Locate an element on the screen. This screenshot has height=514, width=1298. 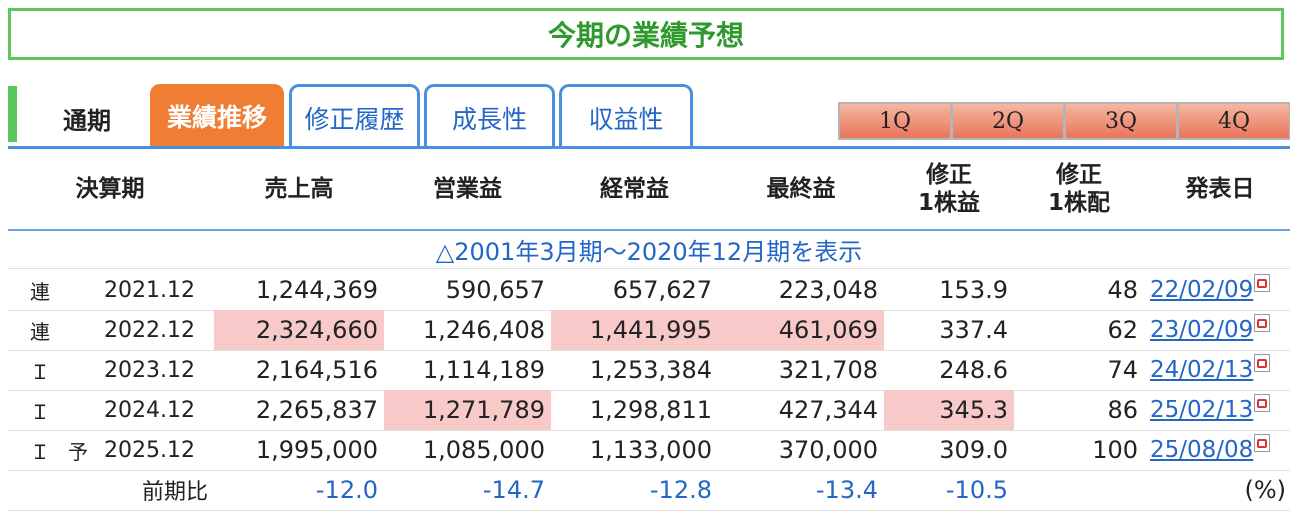
row-date-cell: 25/02/13 is located at coordinates (1220, 410).